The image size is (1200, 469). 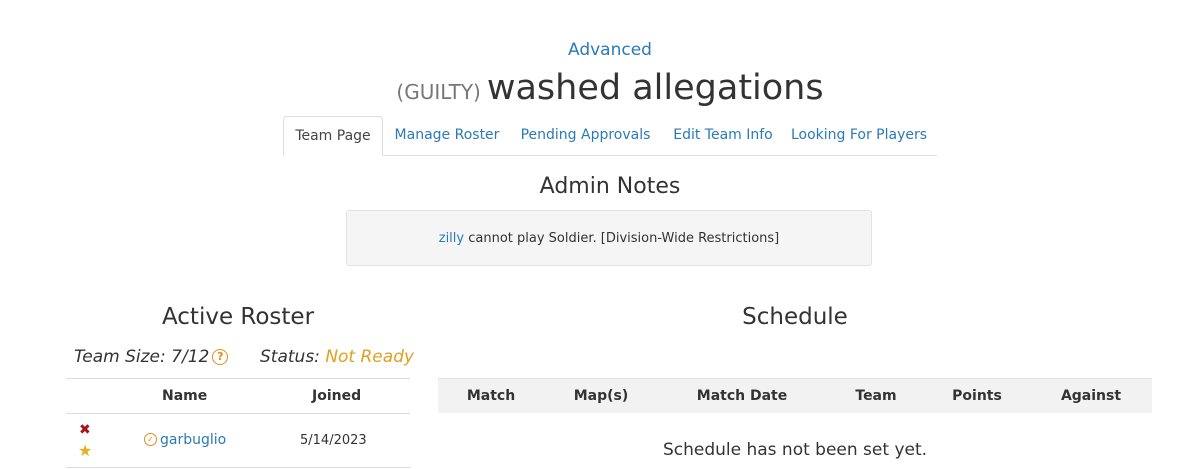 What do you see at coordinates (85, 430) in the screenshot?
I see `x-mark-icon: ✖` at bounding box center [85, 430].